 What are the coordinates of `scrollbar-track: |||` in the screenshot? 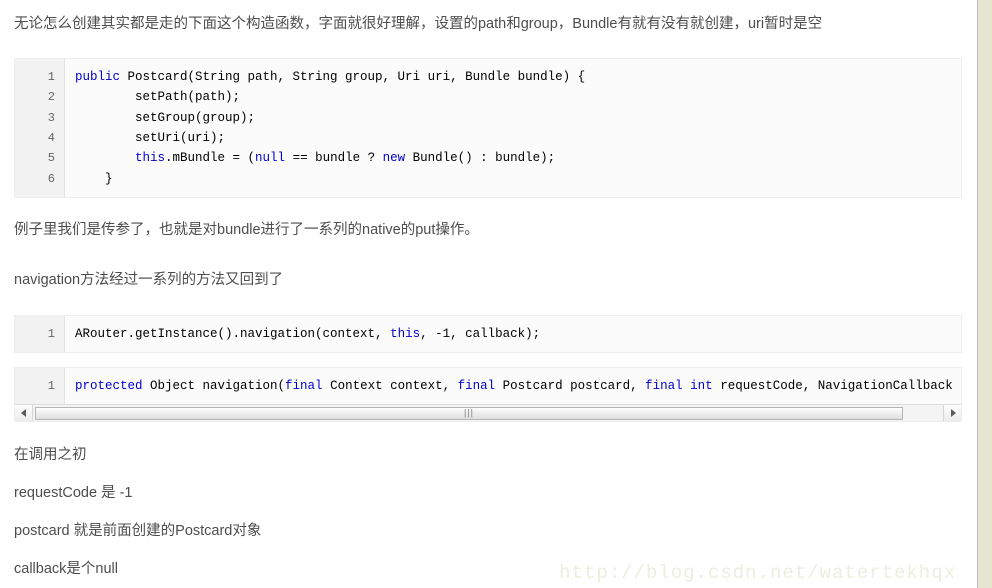 It's located at (488, 413).